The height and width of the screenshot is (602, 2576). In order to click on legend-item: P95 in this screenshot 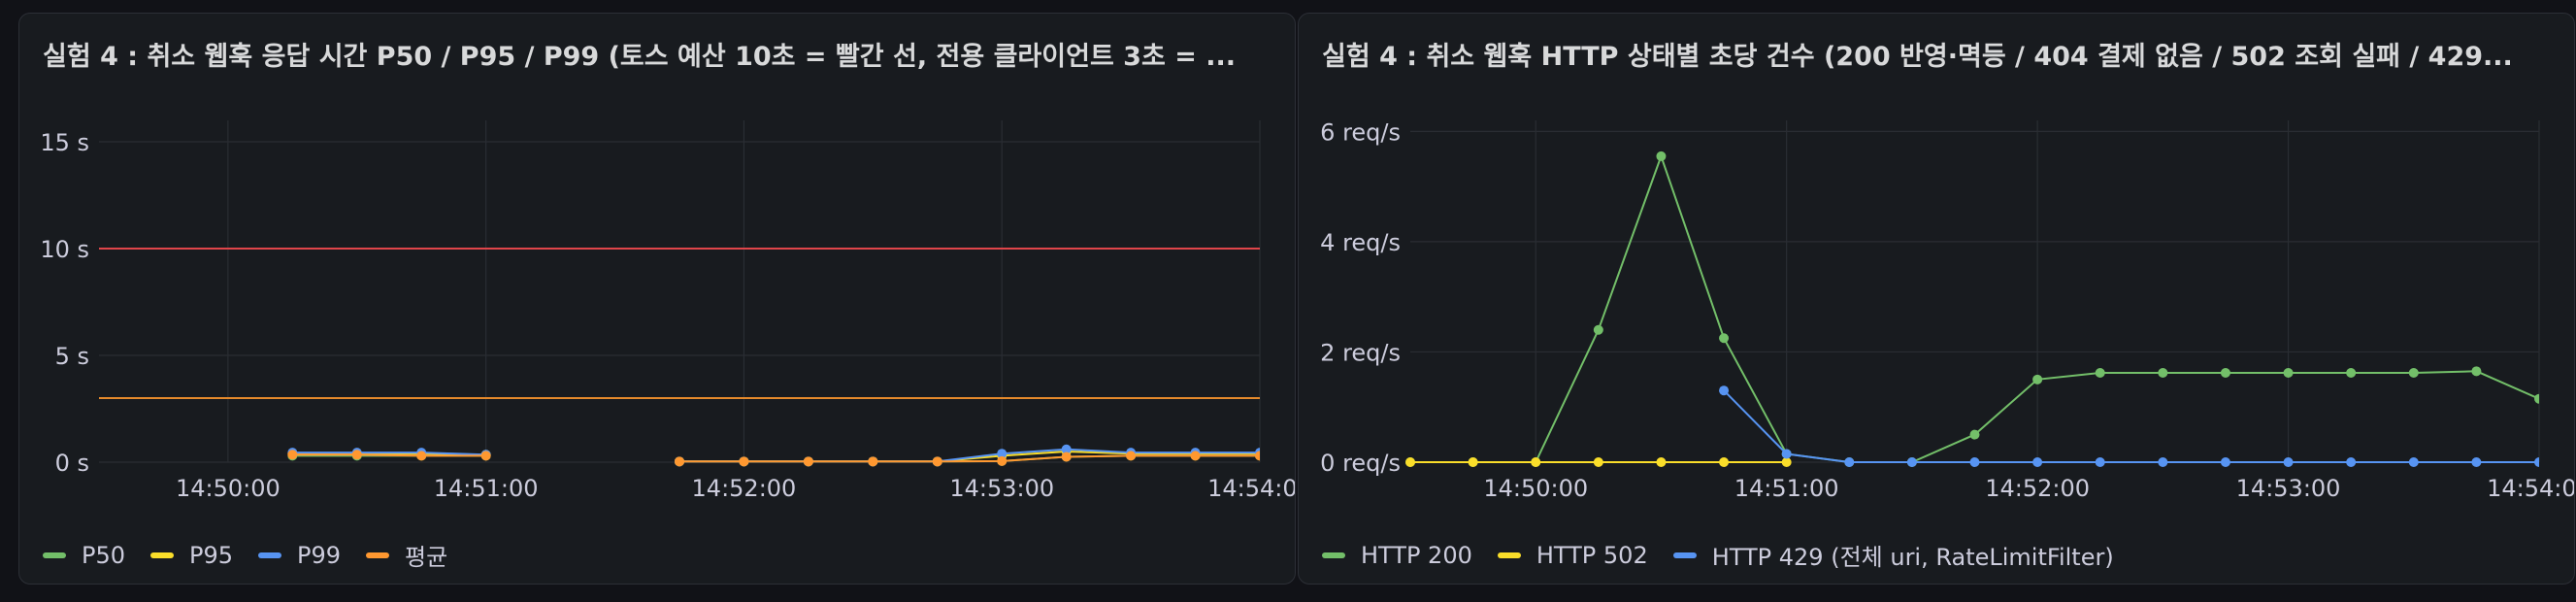, I will do `click(191, 556)`.